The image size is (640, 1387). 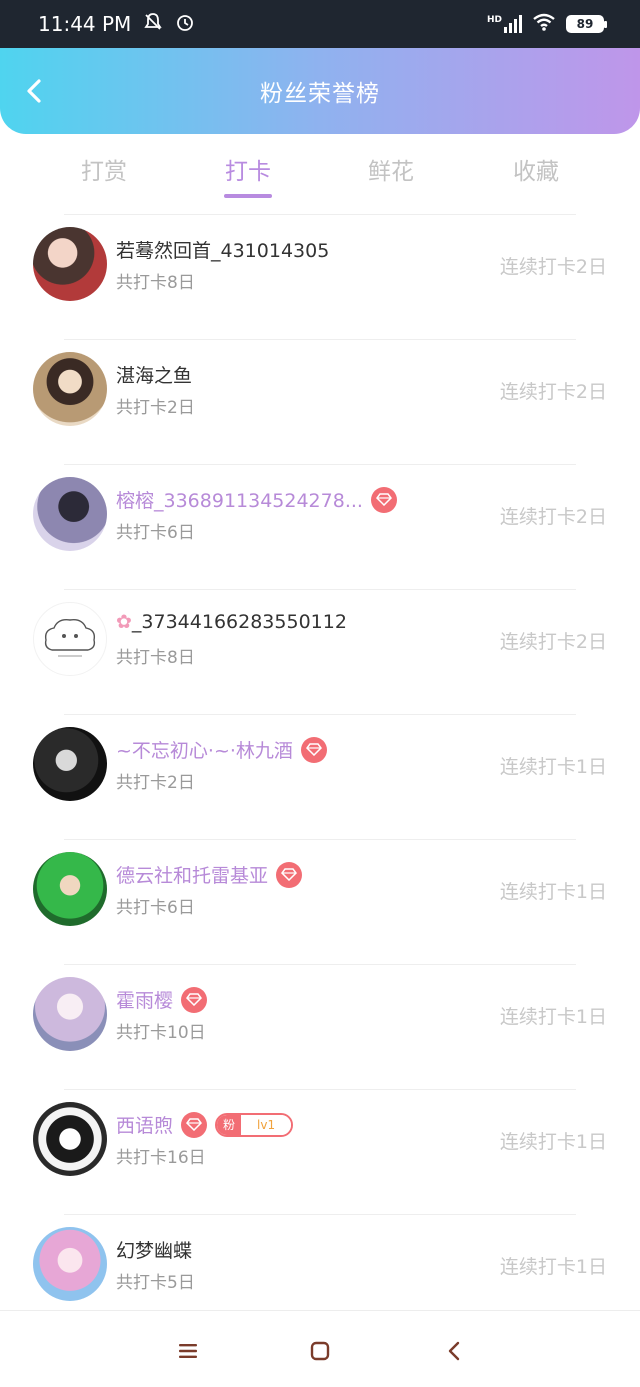 I want to click on list-item: ~不忘初心·~·林九酒 共打卡2日 连续打卡1日, so click(x=320, y=776).